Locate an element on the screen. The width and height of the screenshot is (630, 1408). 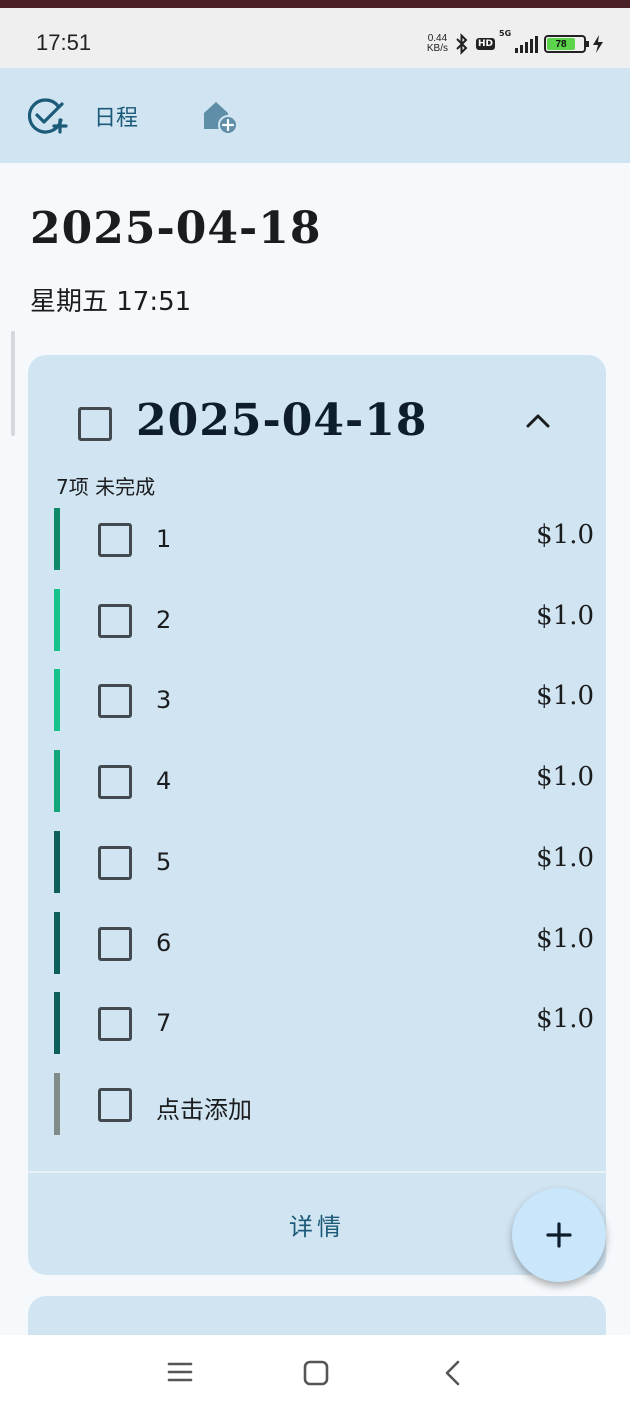
task-row: 7 $1.0 is located at coordinates (324, 1023).